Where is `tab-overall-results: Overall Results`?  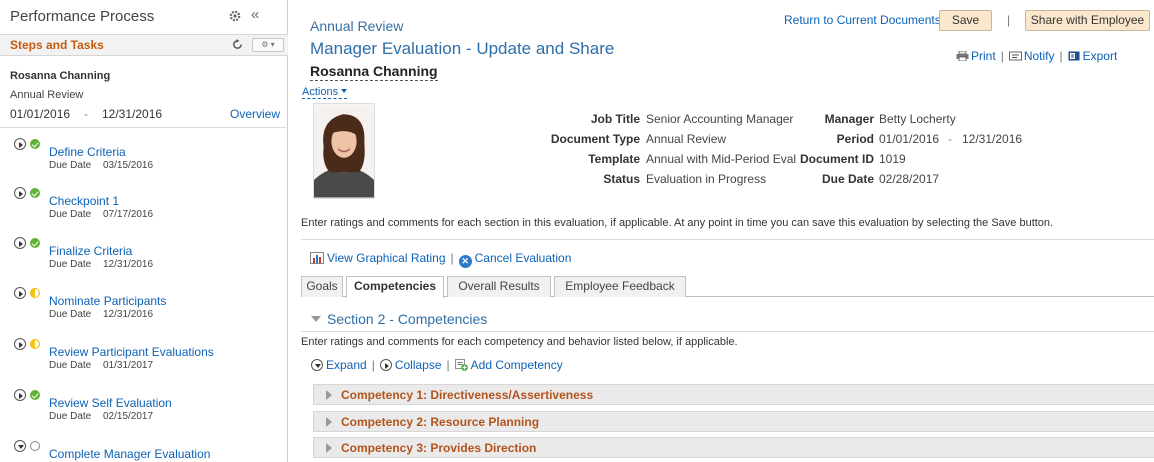 tab-overall-results: Overall Results is located at coordinates (499, 286).